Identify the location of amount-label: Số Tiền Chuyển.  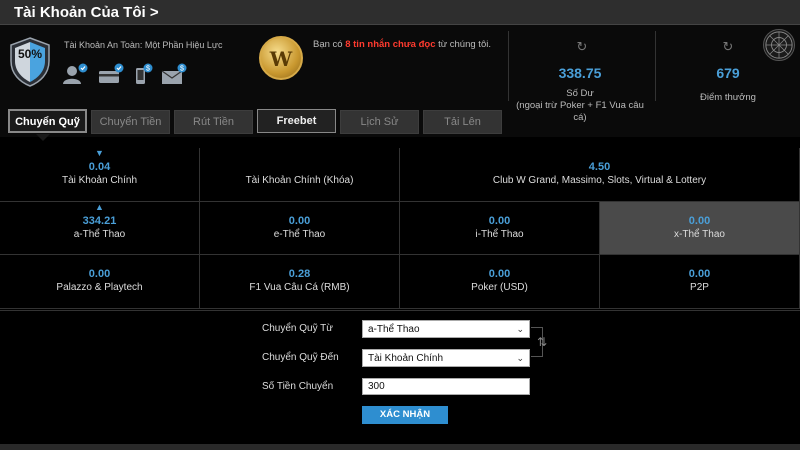
(298, 386).